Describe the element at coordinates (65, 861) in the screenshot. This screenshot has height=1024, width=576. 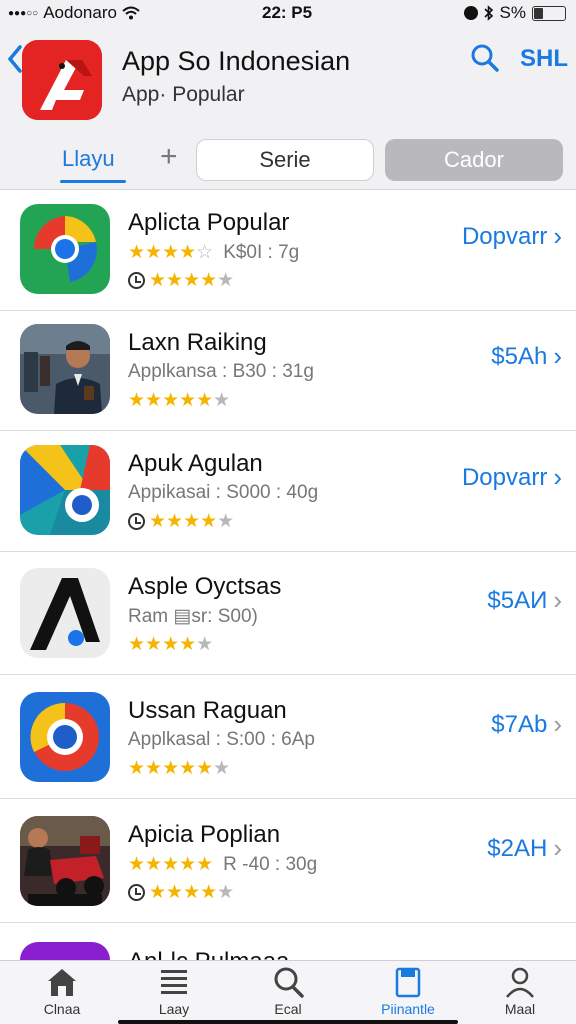
I see `motorbike-photo-icon` at that location.